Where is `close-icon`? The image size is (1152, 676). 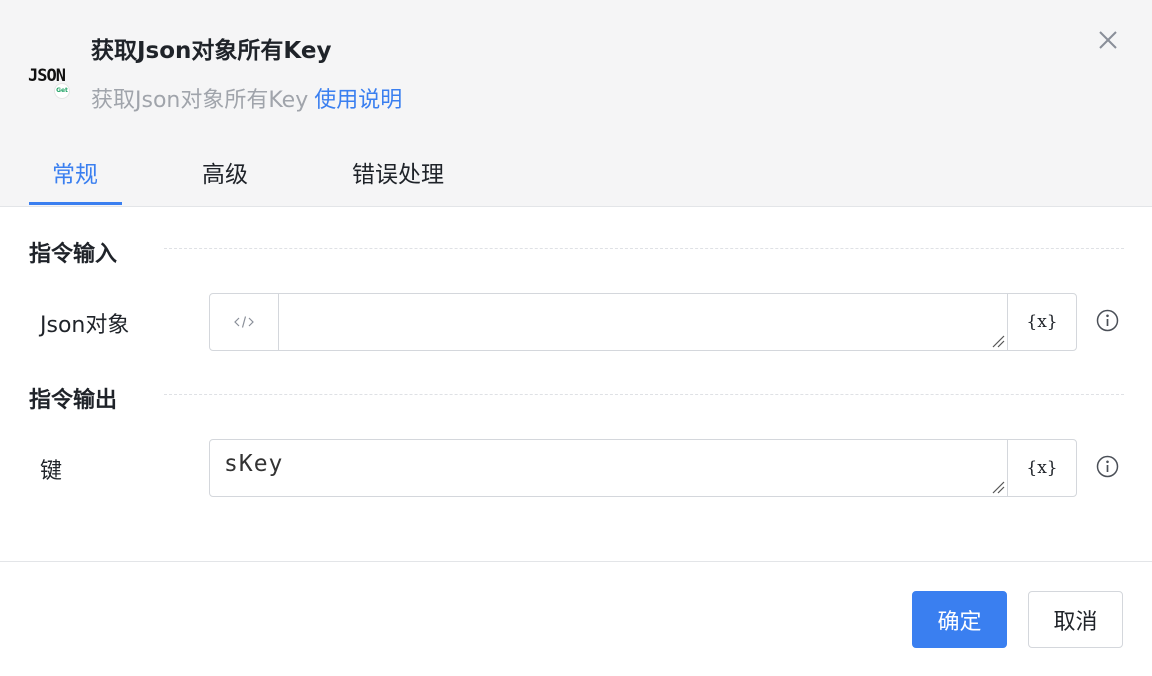 close-icon is located at coordinates (1108, 40).